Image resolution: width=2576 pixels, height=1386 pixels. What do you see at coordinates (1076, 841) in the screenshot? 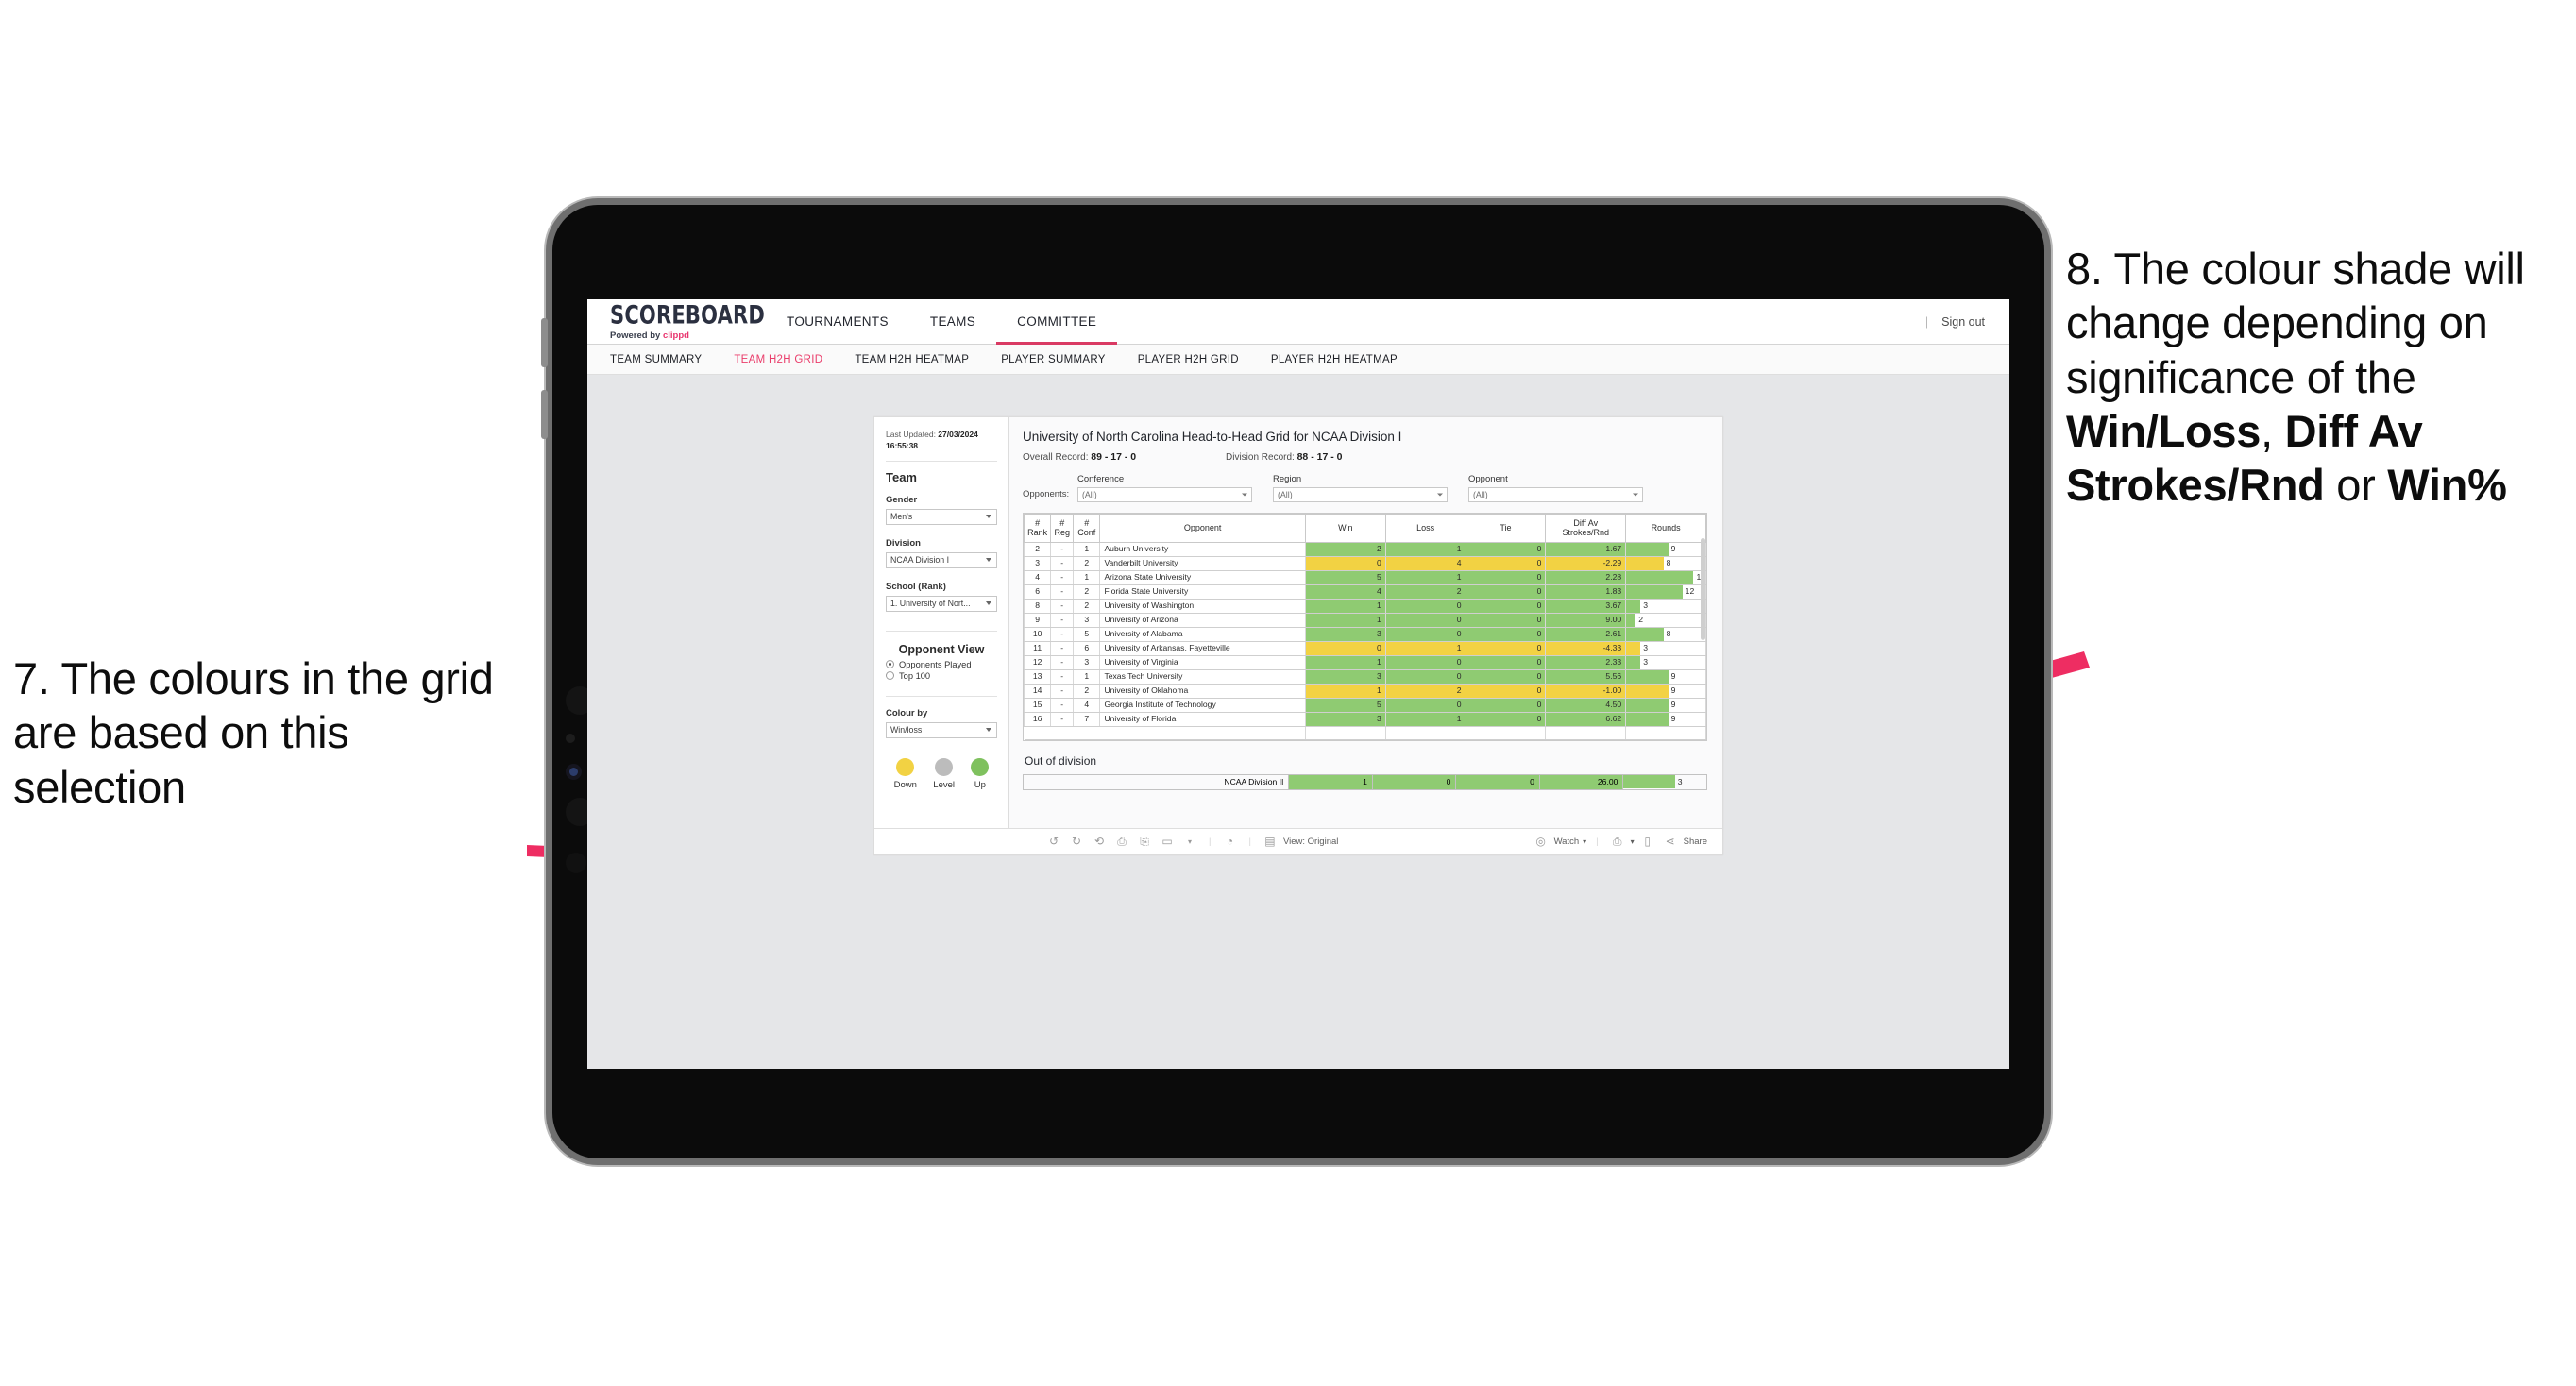
I see `redo-icon: ↻` at bounding box center [1076, 841].